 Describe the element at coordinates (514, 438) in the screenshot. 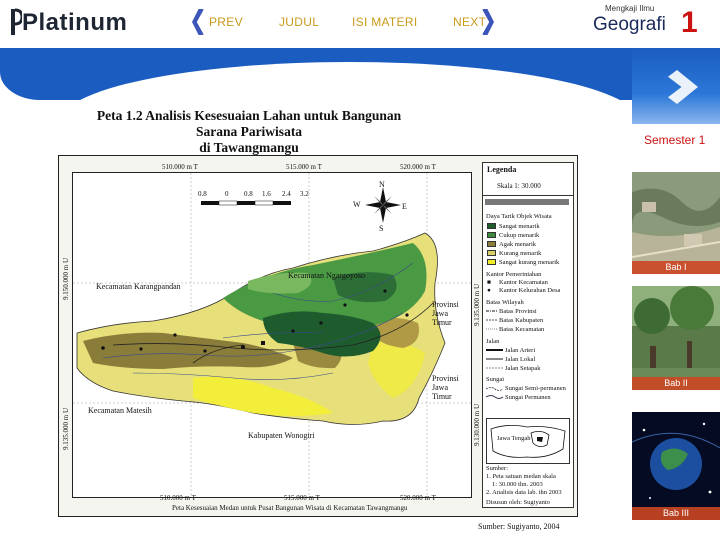

I see `inset-label: Jawa Tengah` at that location.